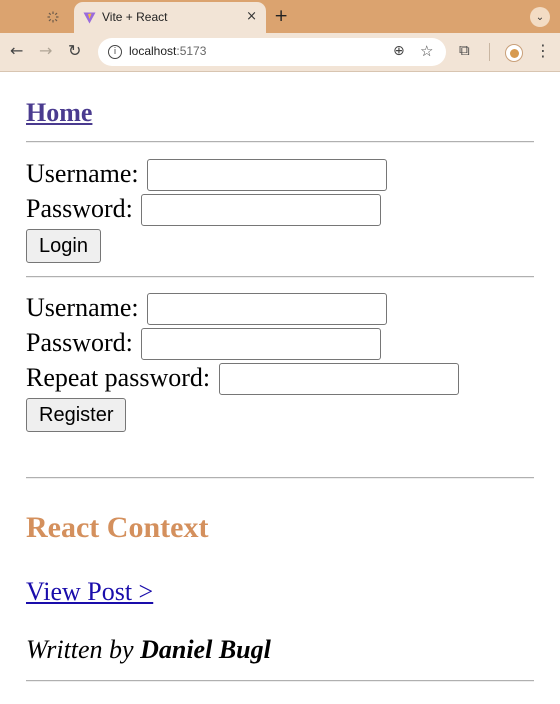 This screenshot has height=704, width=560. I want to click on tab-search-button: ⌄, so click(540, 17).